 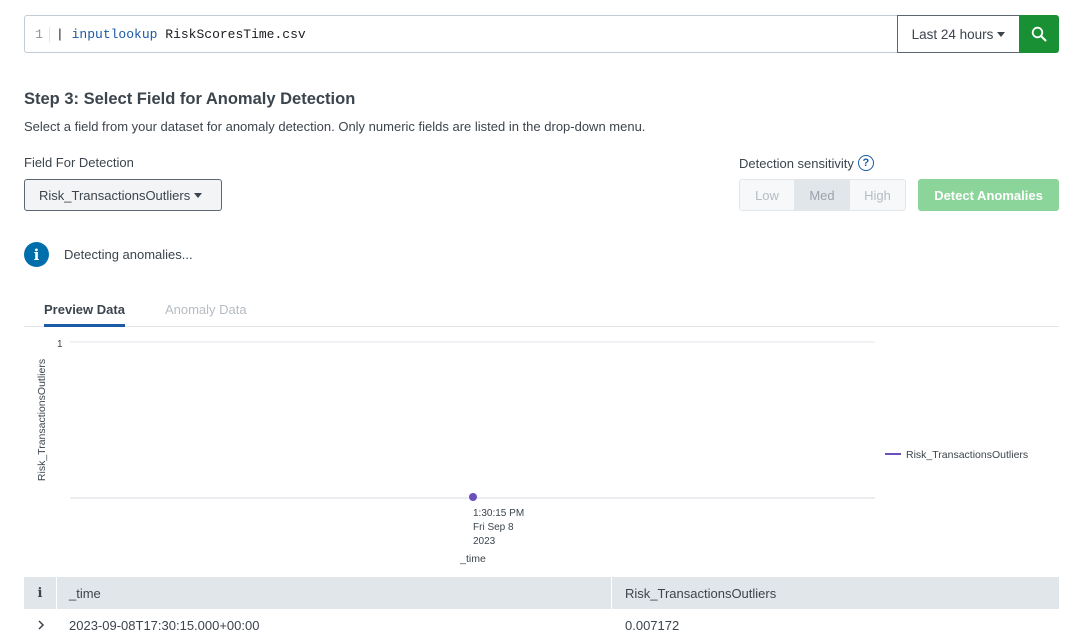 I want to click on search-query: | inputlookup RiskScoresTime.csv, so click(x=177, y=34).